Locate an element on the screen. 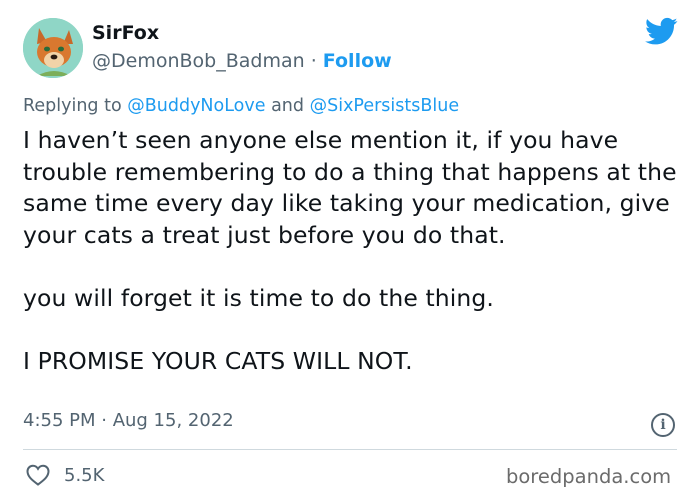  mention-link-1: @BuddyNoLove is located at coordinates (196, 106).